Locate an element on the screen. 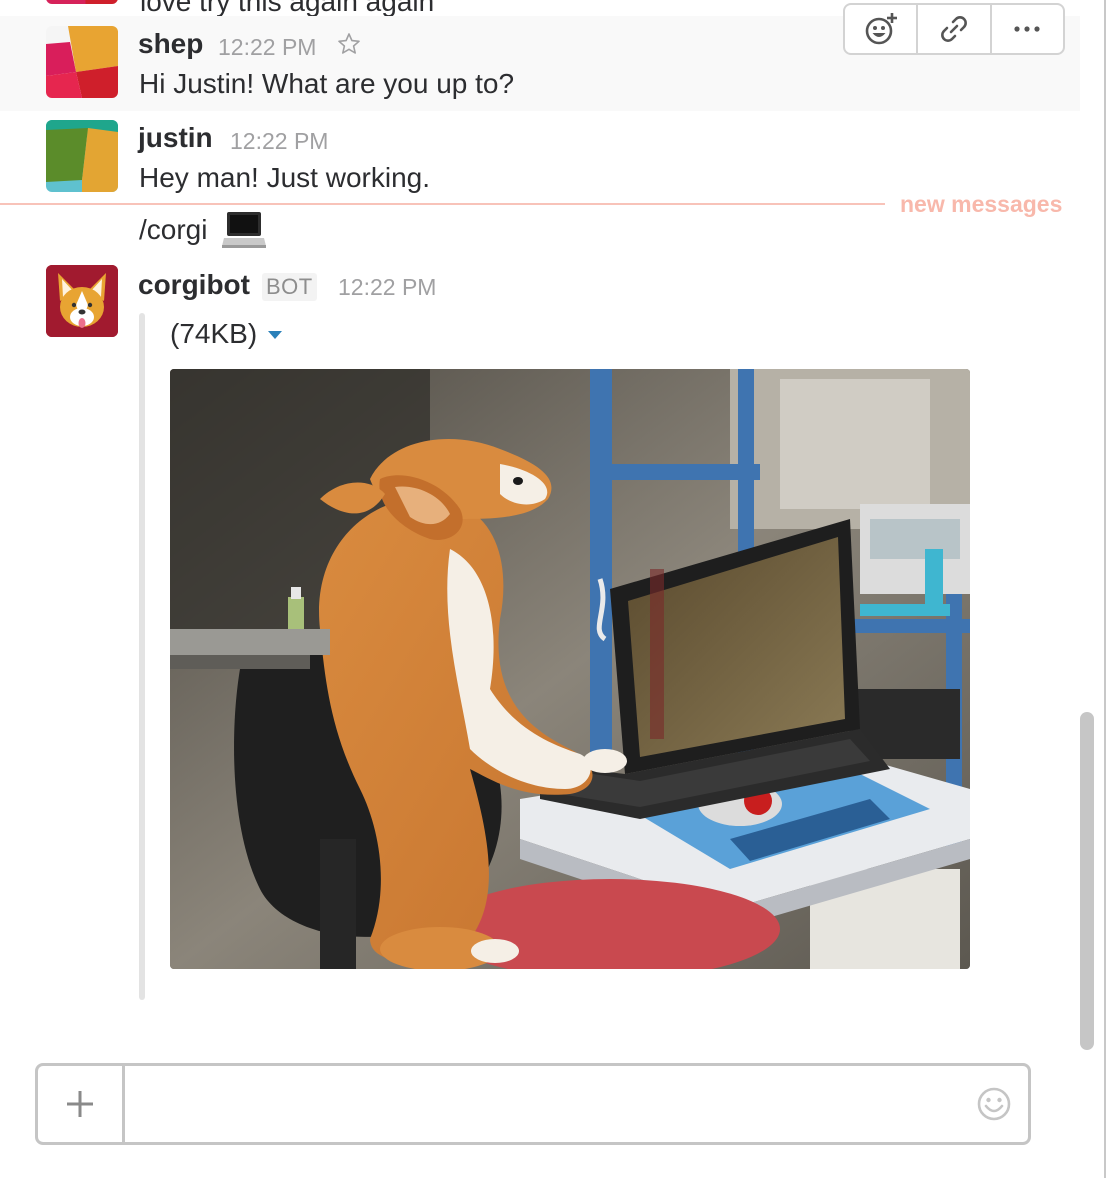 The image size is (1106, 1178). new-messages-divider is located at coordinates (442, 204).